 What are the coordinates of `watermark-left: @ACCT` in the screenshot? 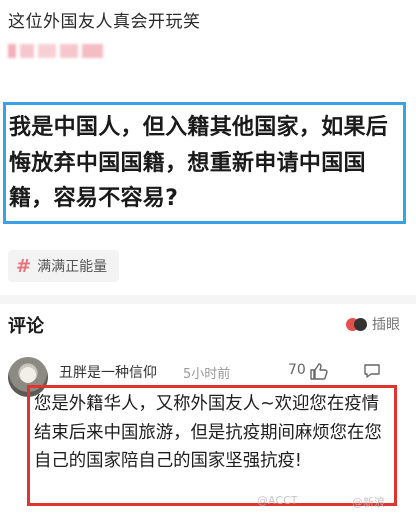 It's located at (277, 500).